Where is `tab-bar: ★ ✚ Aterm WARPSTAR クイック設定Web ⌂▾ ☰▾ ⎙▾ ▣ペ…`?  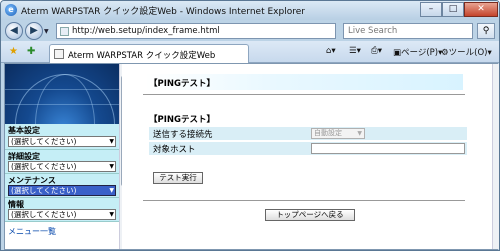 tab-bar: ★ ✚ Aterm WARPSTAR クイック設定Web ⌂▾ ☰▾ ⎙▾ ▣ペ… is located at coordinates (250, 52).